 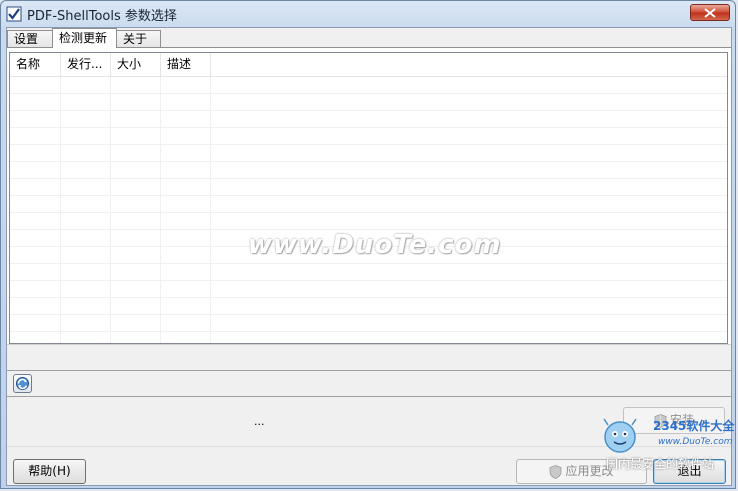 I want to click on column-name: 名称, so click(x=35, y=64).